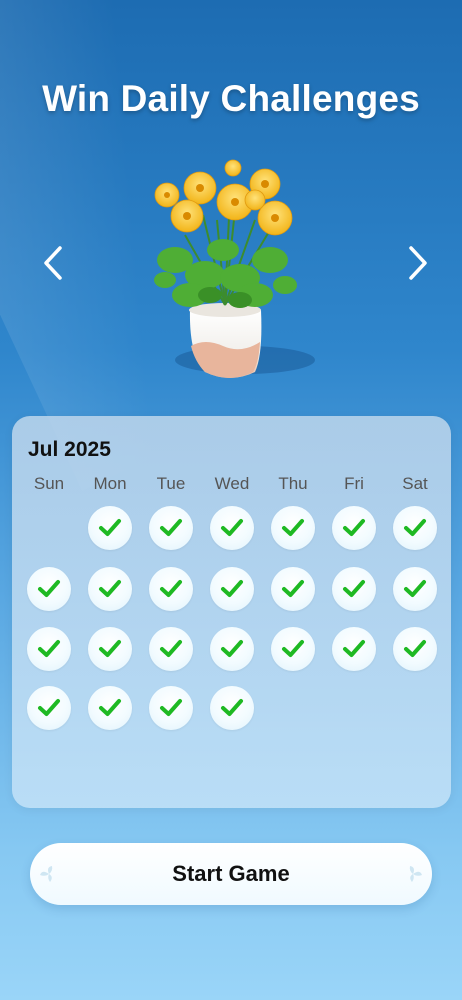 The height and width of the screenshot is (1000, 462). I want to click on weekday-mon: Mon, so click(110, 483).